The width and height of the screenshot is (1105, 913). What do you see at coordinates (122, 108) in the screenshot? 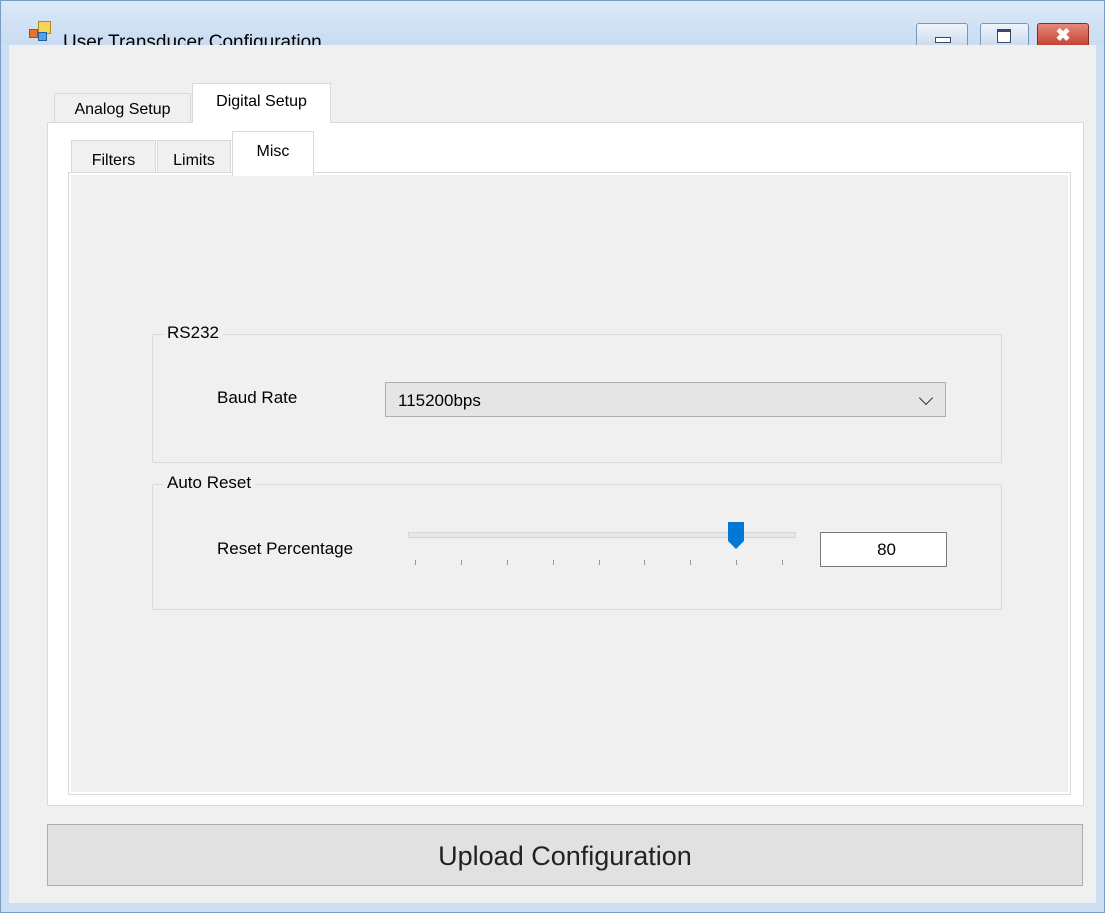
I see `tab-analog-setup: Analog Setup` at bounding box center [122, 108].